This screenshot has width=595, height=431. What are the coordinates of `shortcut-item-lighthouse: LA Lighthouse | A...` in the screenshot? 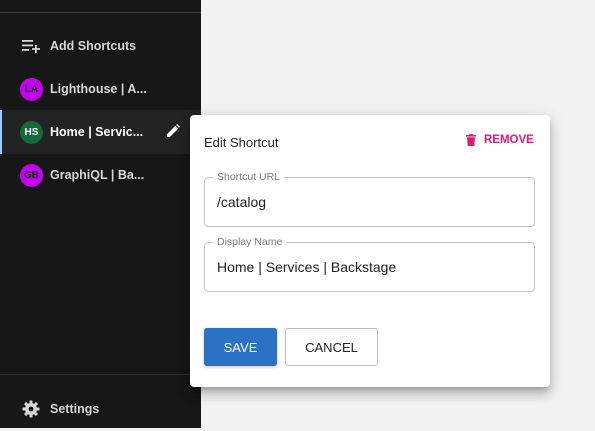 It's located at (100, 89).